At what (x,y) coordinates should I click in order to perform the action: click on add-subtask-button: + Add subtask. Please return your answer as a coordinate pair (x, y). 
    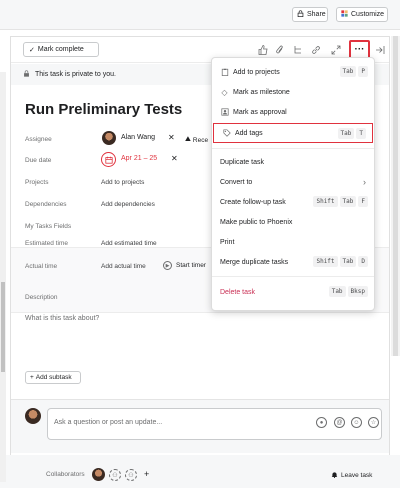
    Looking at the image, I should click on (53, 377).